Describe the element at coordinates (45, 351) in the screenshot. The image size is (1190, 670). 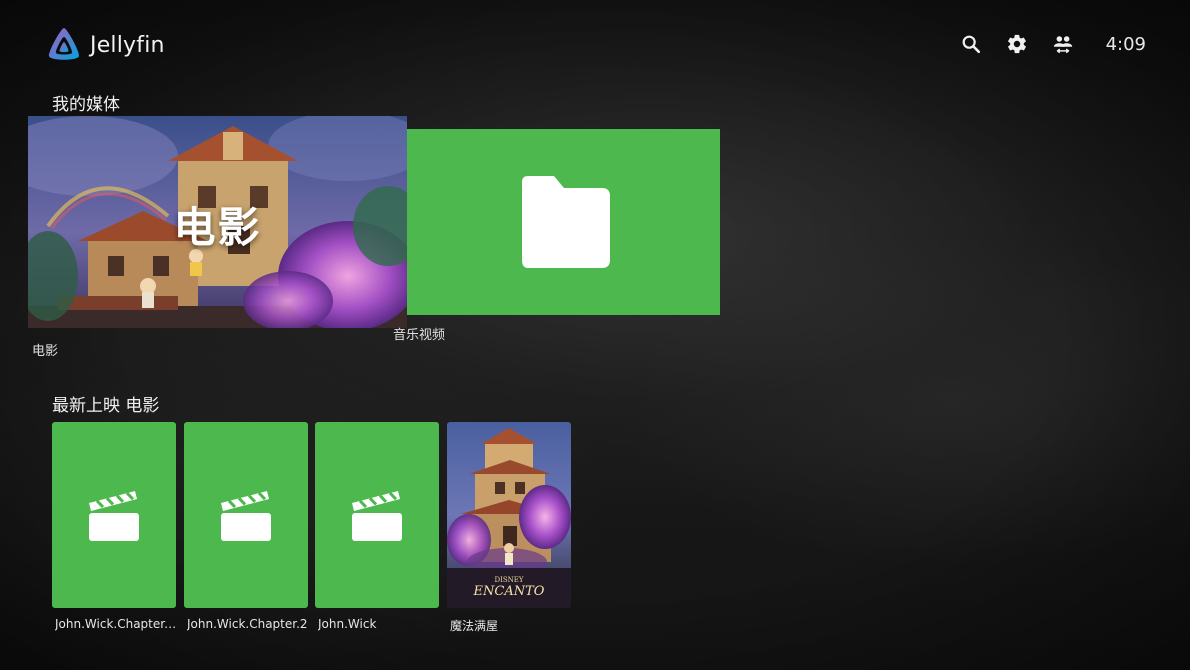
I see `library-movies-label: 电影` at that location.